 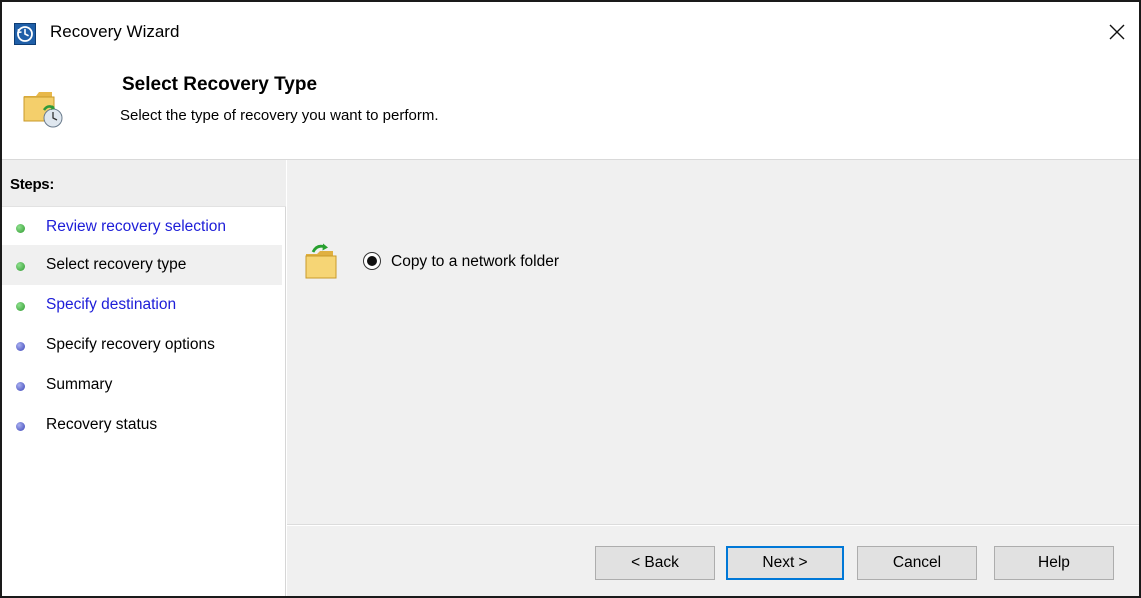 I want to click on window-title: Recovery Wizard, so click(x=115, y=31).